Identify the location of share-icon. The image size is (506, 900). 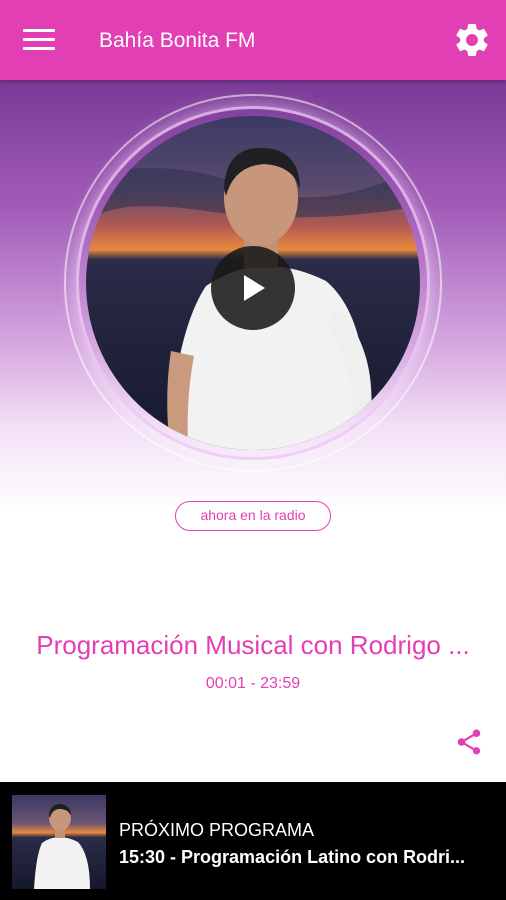
(469, 742).